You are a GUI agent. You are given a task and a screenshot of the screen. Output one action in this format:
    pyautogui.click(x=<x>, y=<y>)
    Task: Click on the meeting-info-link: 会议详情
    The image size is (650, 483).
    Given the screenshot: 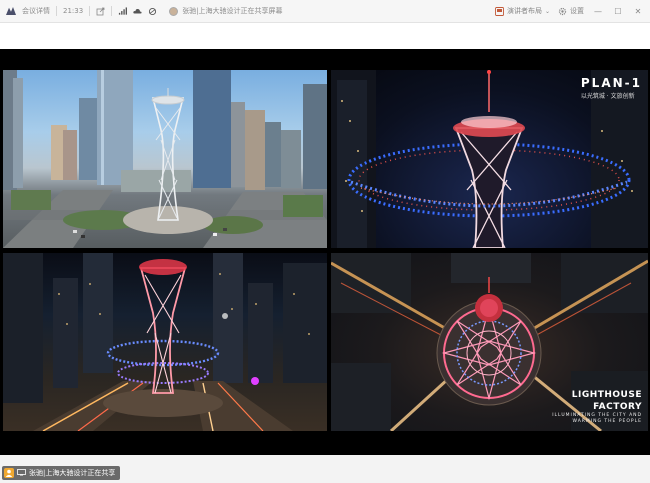 What is the action you would take?
    pyautogui.click(x=36, y=11)
    